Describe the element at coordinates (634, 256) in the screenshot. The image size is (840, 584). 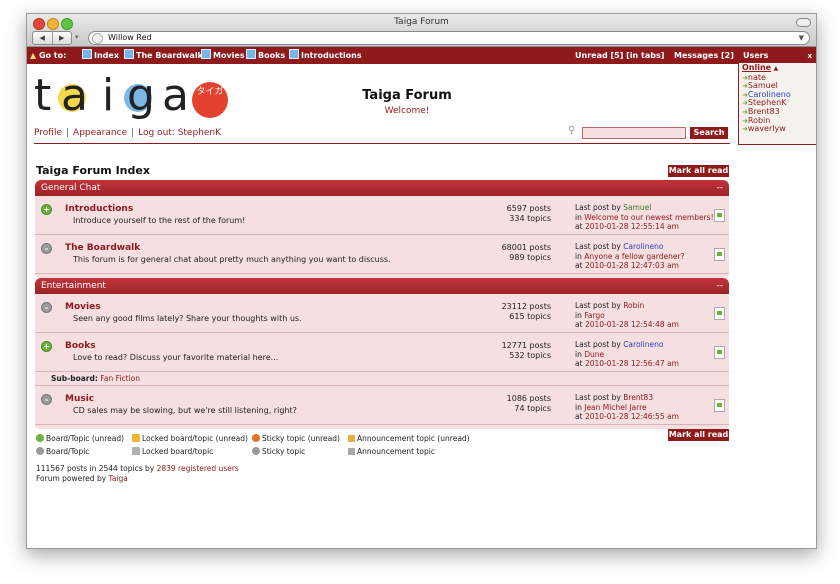
I see `last-post-topic-link: Anyone a fellow gardener?` at that location.